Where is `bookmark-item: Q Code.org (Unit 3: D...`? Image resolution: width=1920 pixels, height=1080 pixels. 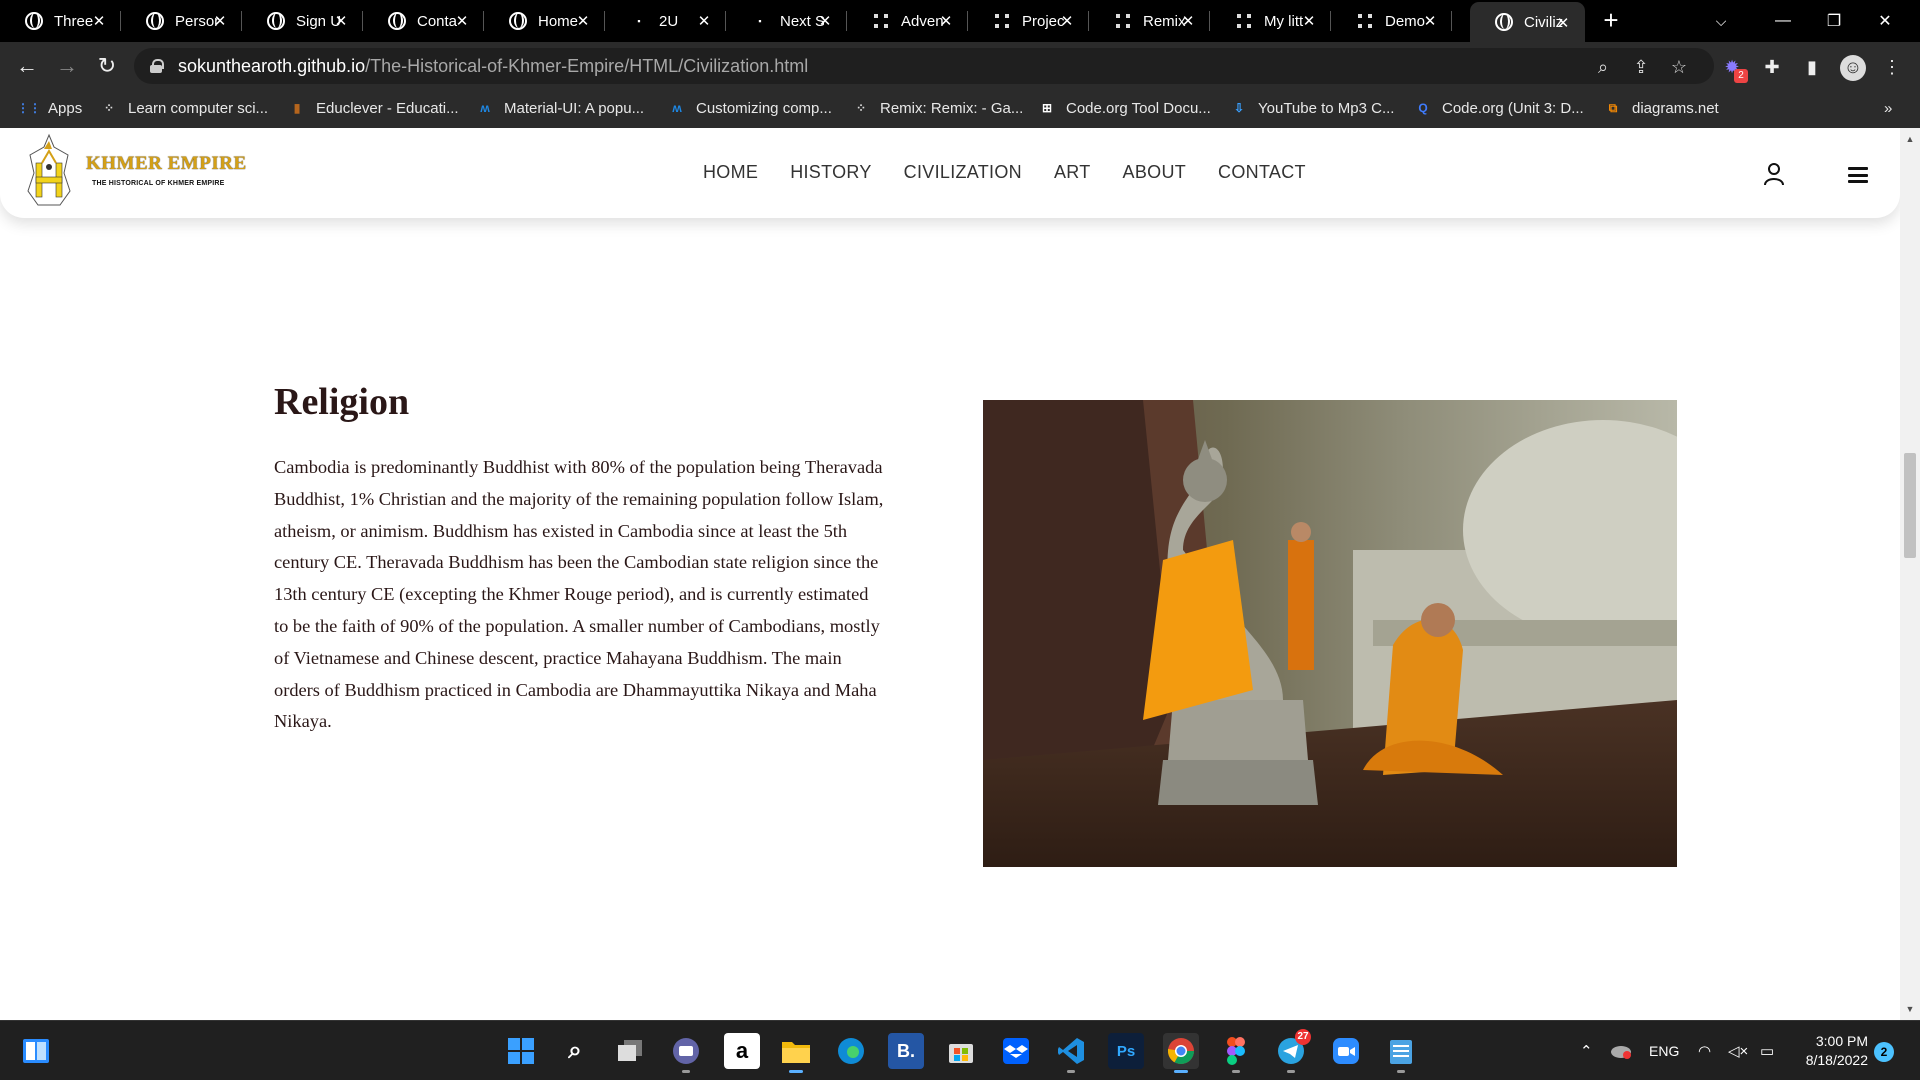 bookmark-item: Q Code.org (Unit 3: D... is located at coordinates (1498, 108).